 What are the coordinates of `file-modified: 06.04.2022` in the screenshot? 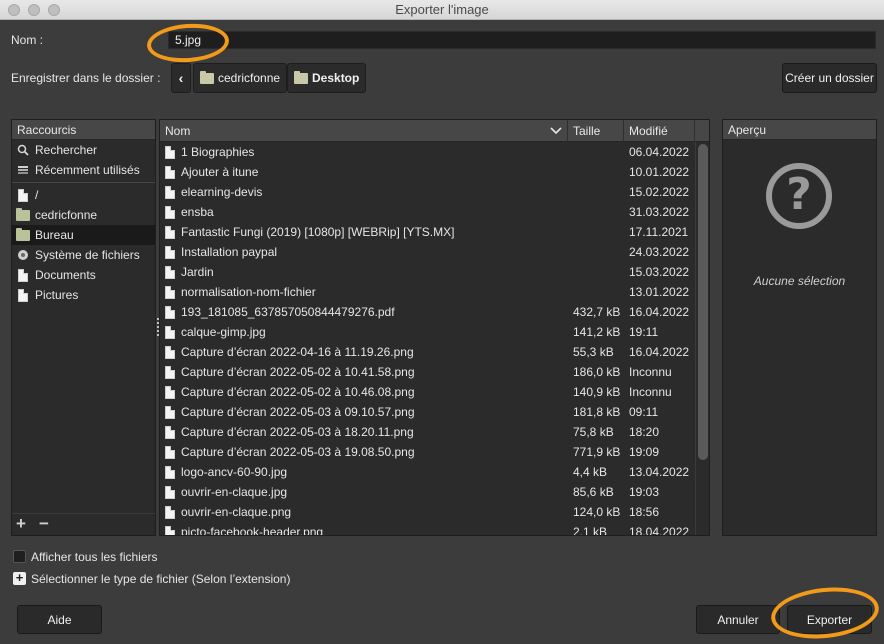 It's located at (659, 152).